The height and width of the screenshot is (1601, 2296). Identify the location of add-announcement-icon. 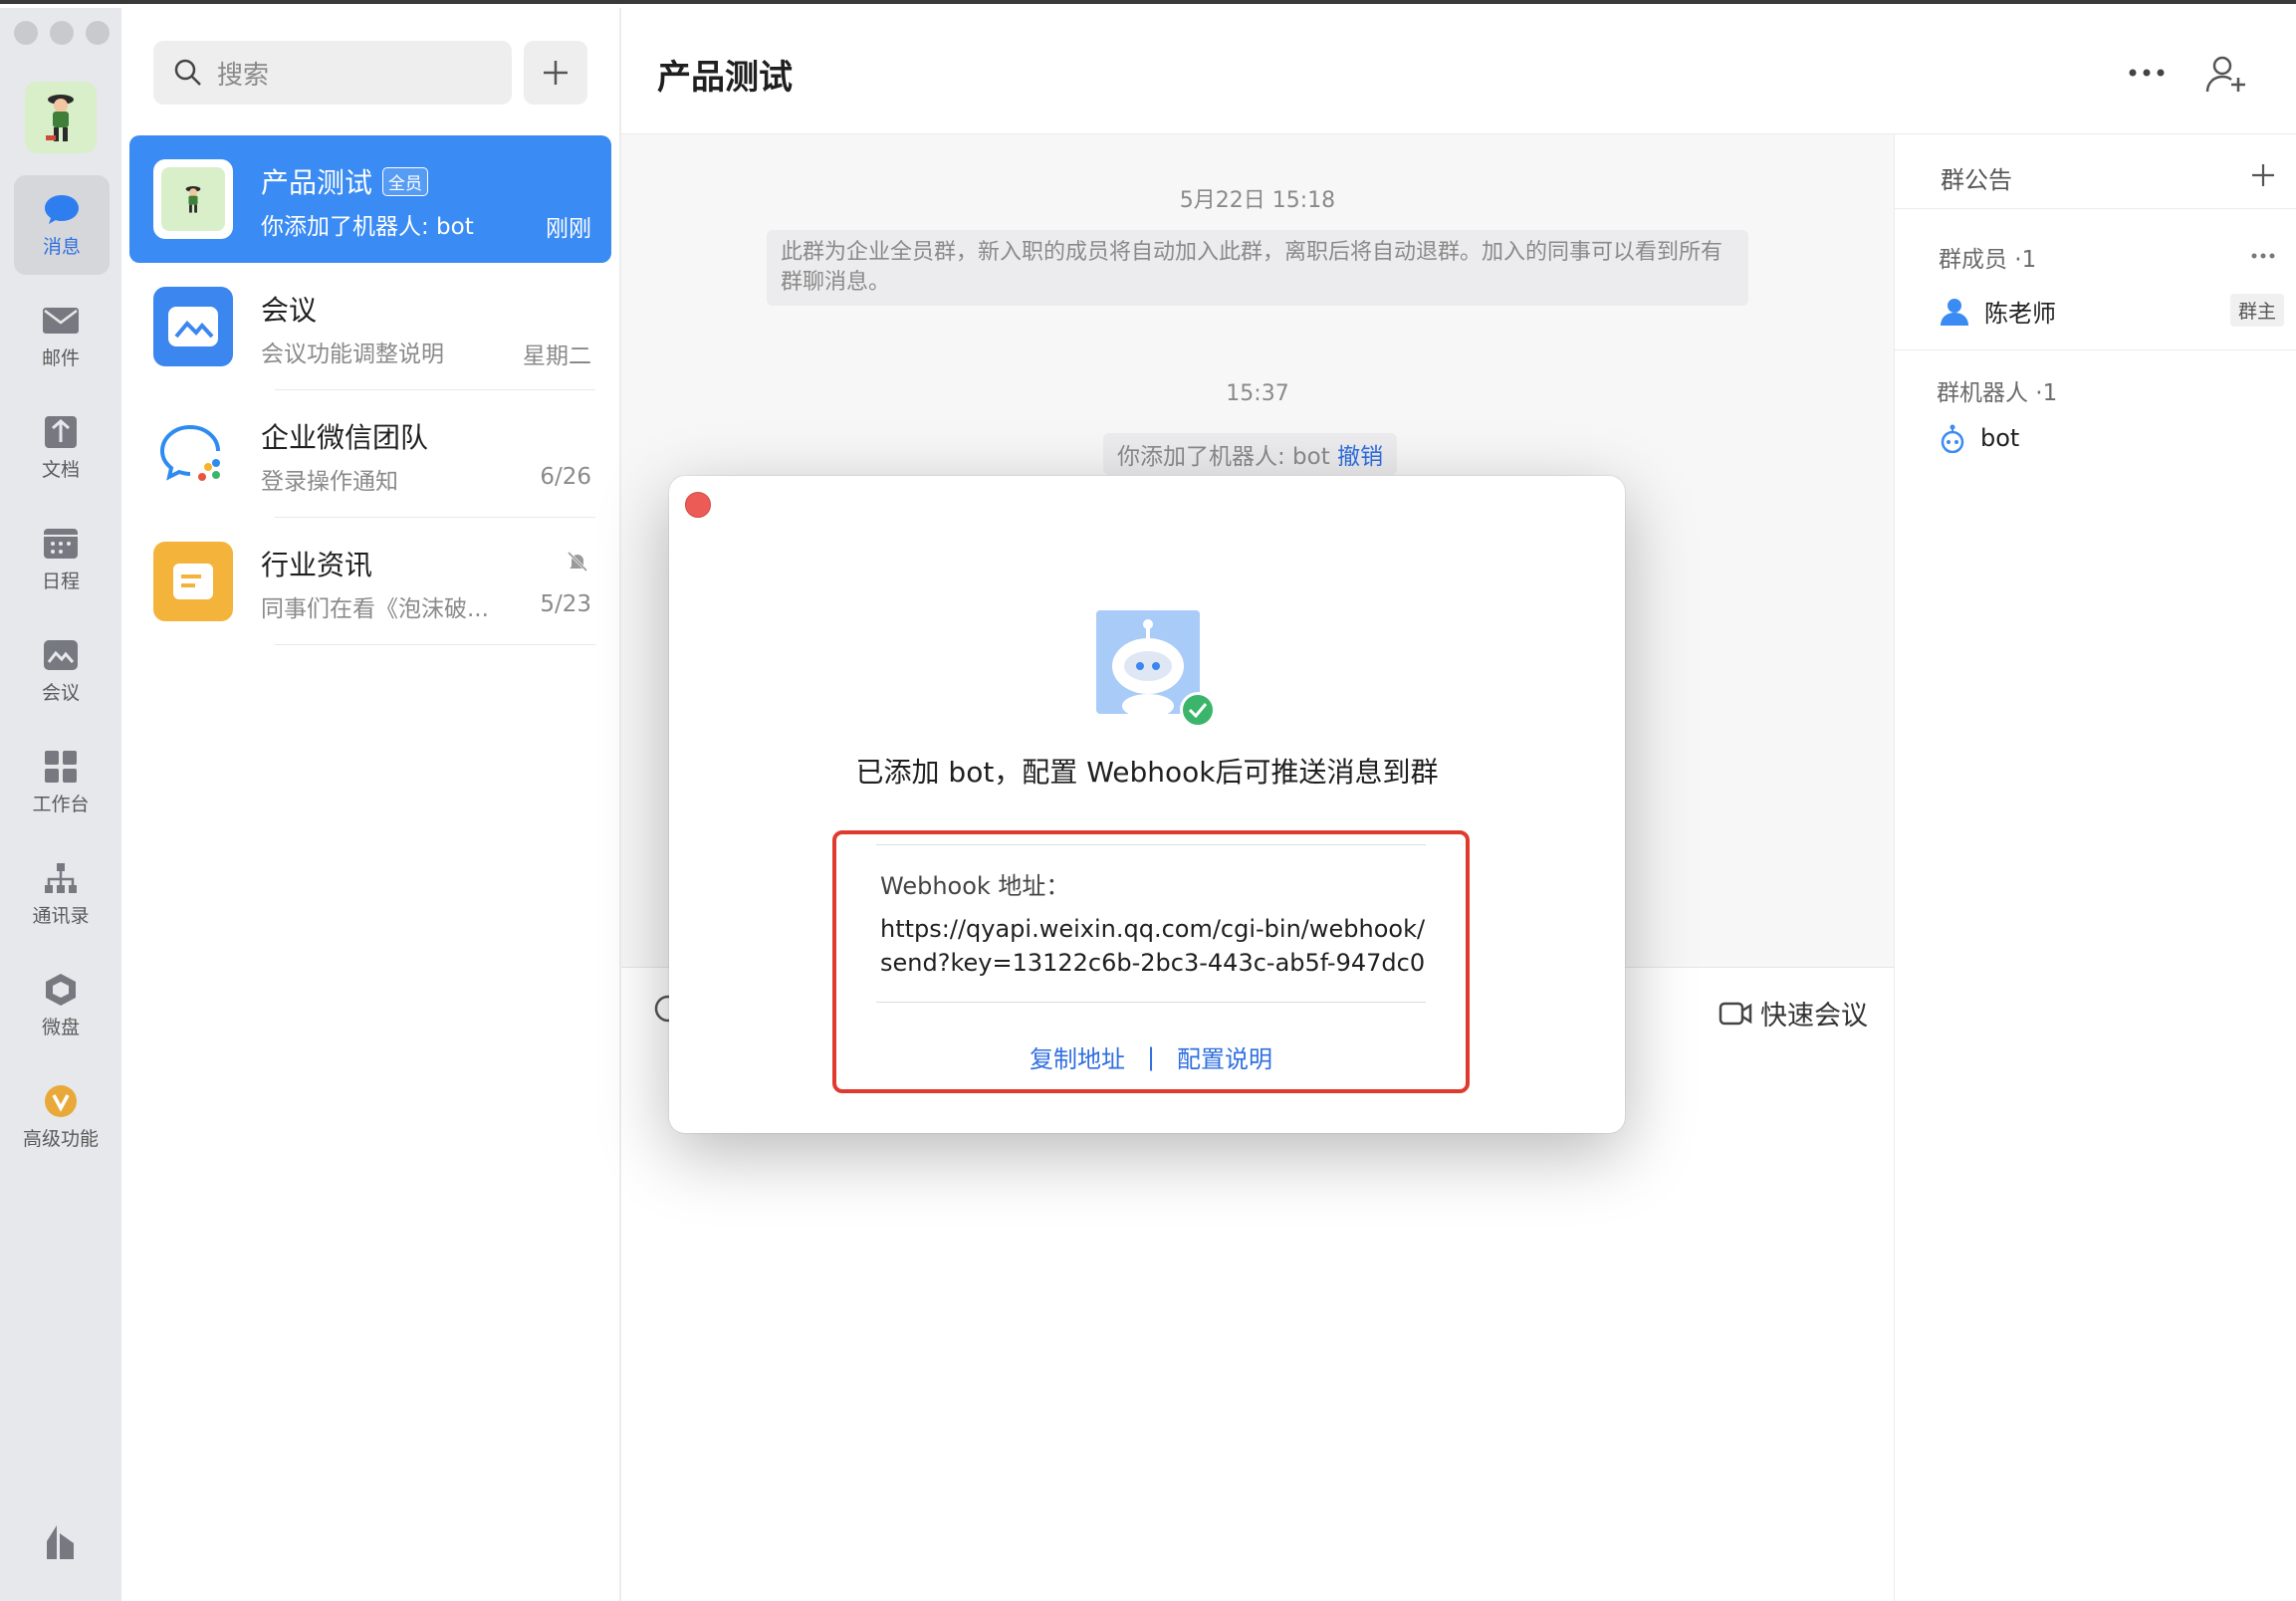
(2263, 175).